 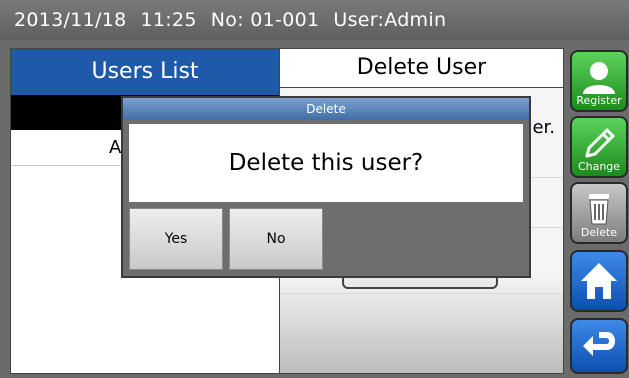 I want to click on sidebar: Register Change Delete, so click(x=598, y=209).